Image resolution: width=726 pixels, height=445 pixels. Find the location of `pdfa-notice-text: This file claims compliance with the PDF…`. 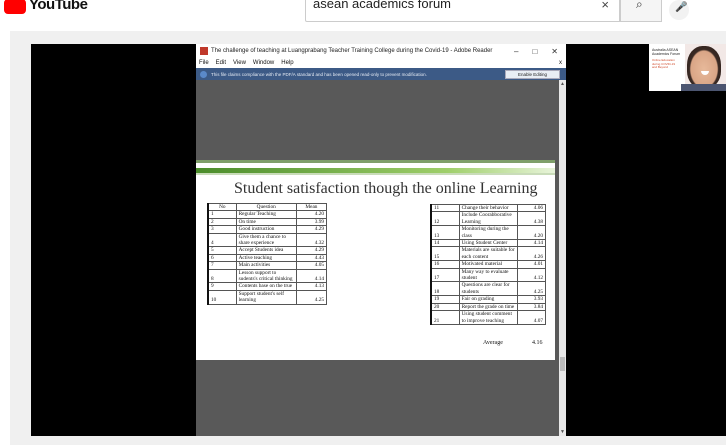

pdfa-notice-text: This file claims compliance with the PDF… is located at coordinates (319, 74).